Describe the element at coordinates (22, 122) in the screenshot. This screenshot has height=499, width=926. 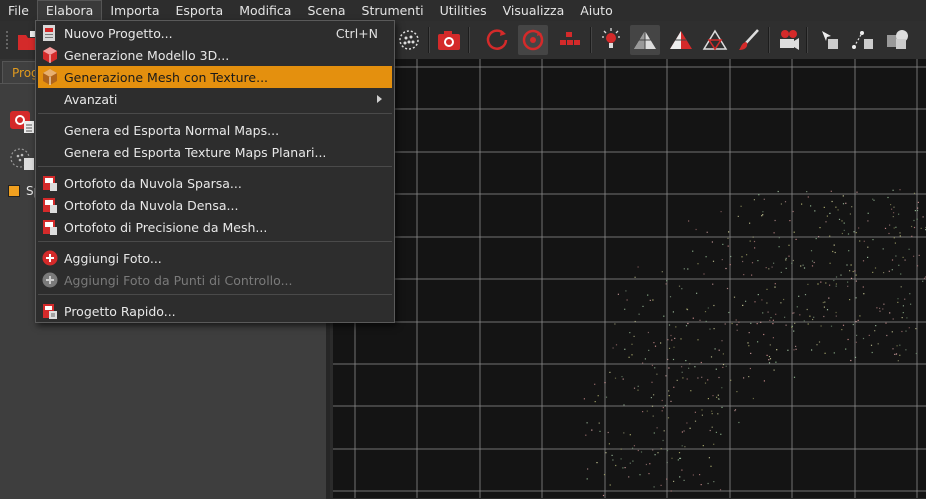
I see `photo-list-icon` at that location.